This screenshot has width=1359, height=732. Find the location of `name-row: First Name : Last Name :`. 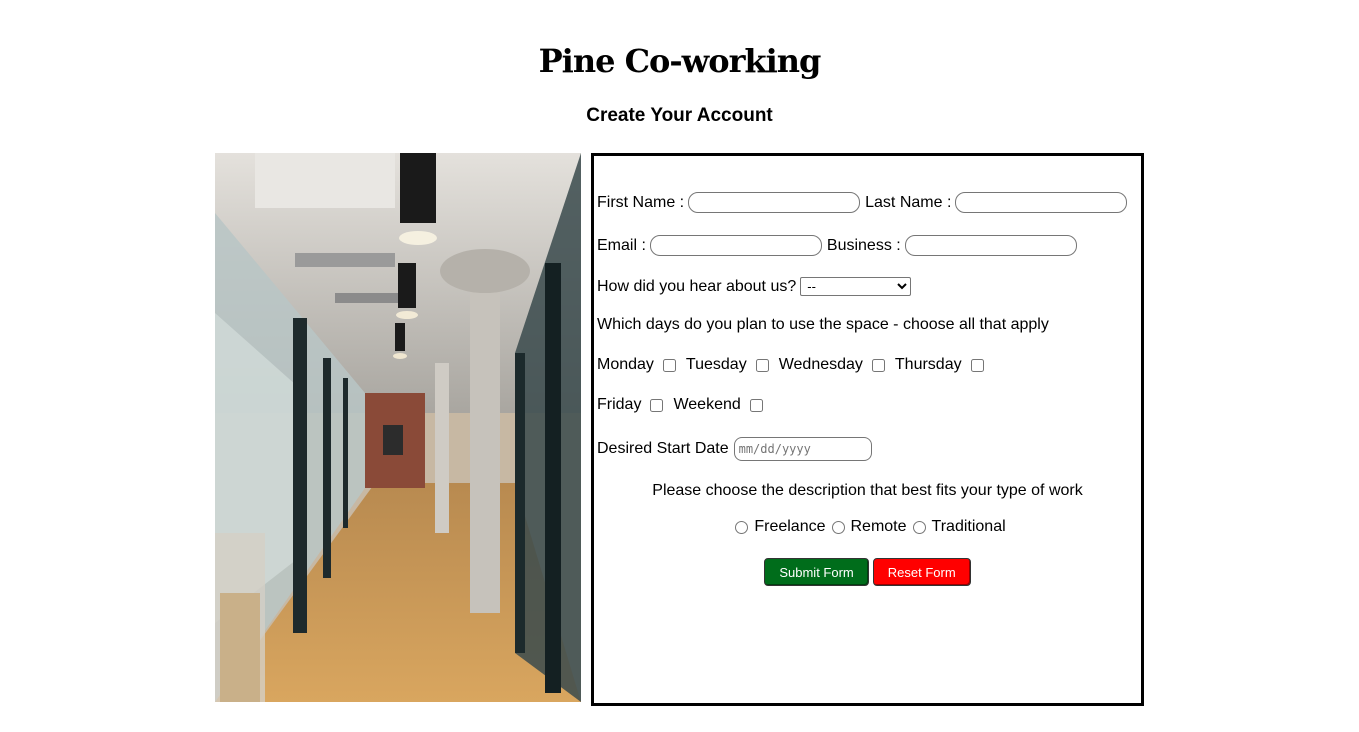

name-row: First Name : Last Name : is located at coordinates (869, 202).